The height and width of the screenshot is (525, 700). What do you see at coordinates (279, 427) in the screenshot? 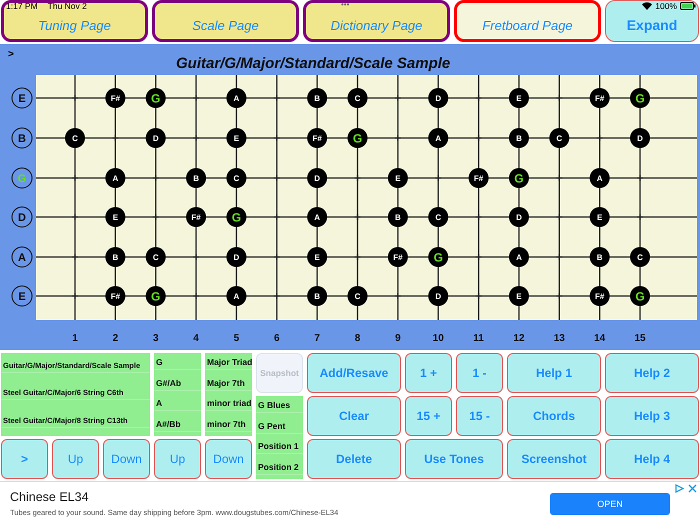
I see `list-item: G Pent` at bounding box center [279, 427].